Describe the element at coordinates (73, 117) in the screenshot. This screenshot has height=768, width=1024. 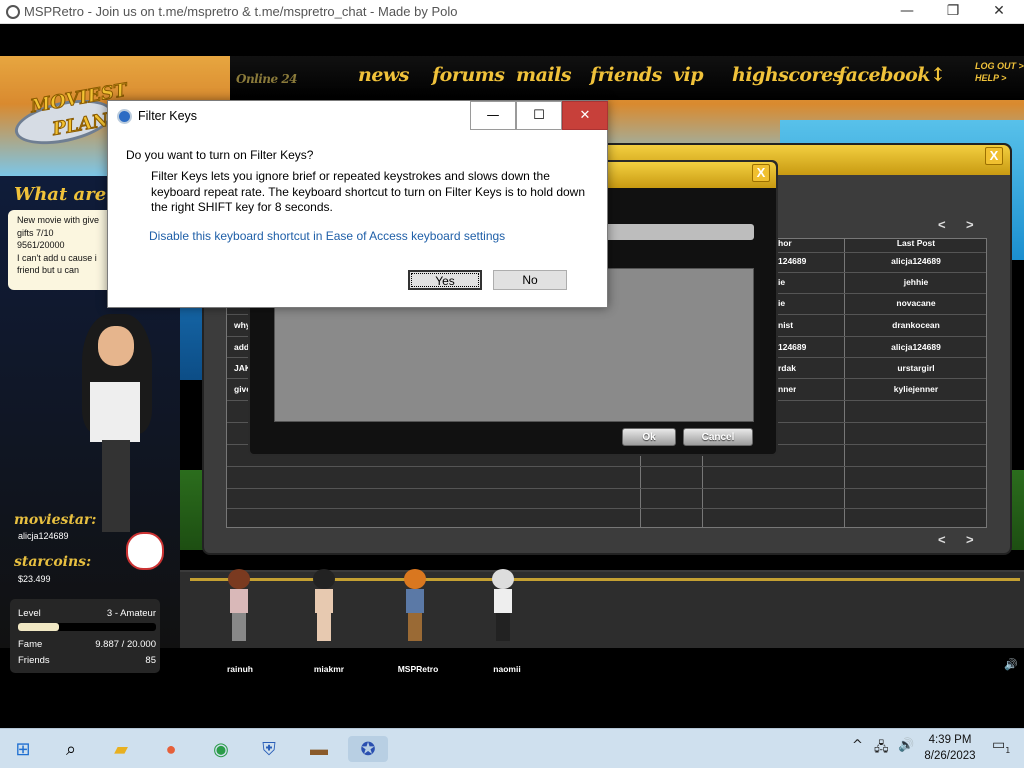
I see `moviestar-planet-logo: MOVIEST PLANET` at that location.